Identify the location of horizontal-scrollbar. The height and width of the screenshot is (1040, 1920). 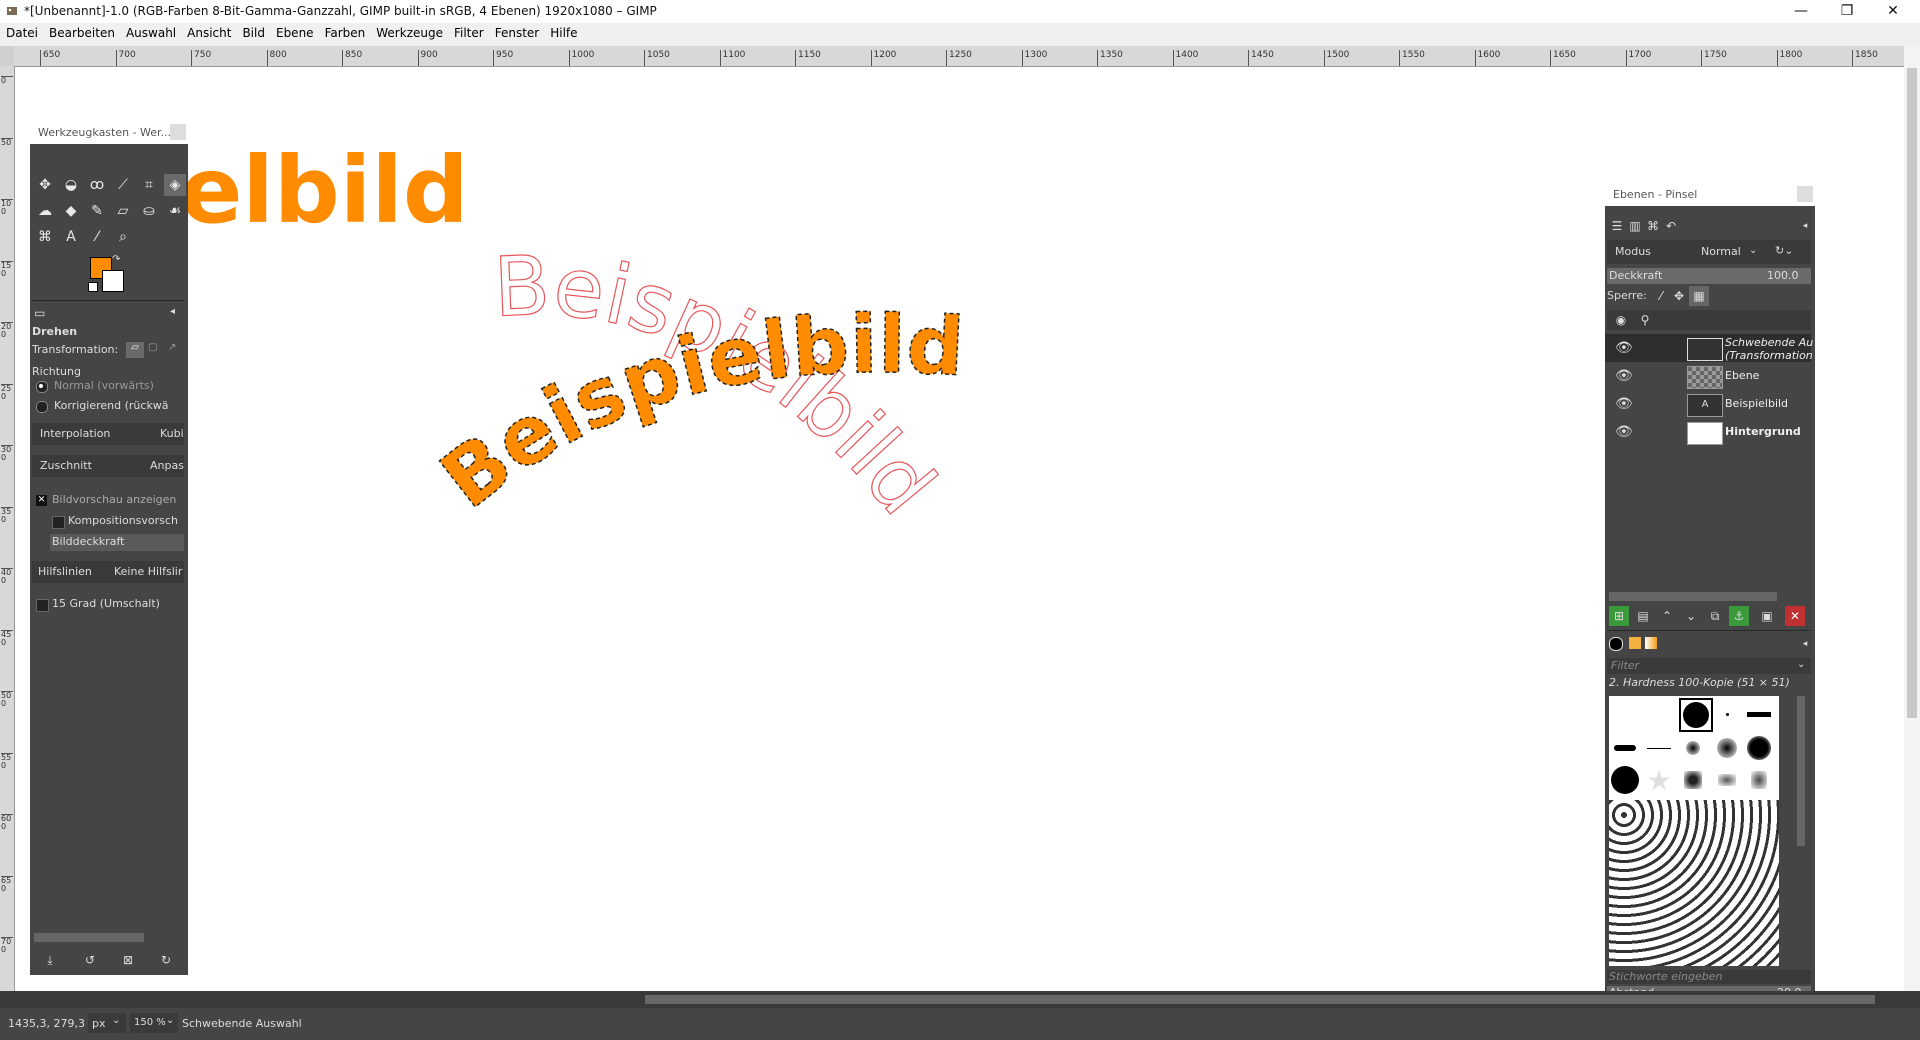
(960, 999).